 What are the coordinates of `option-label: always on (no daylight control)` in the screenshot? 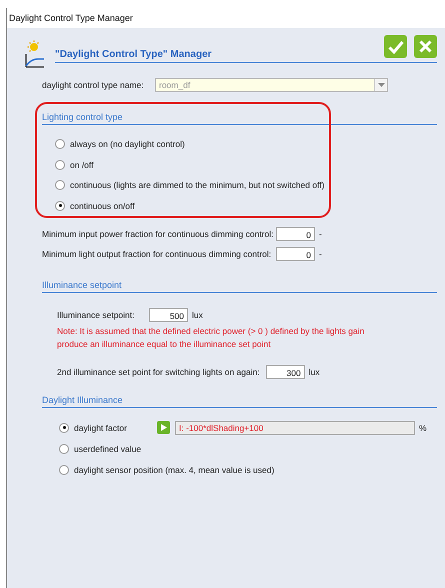 It's located at (127, 144).